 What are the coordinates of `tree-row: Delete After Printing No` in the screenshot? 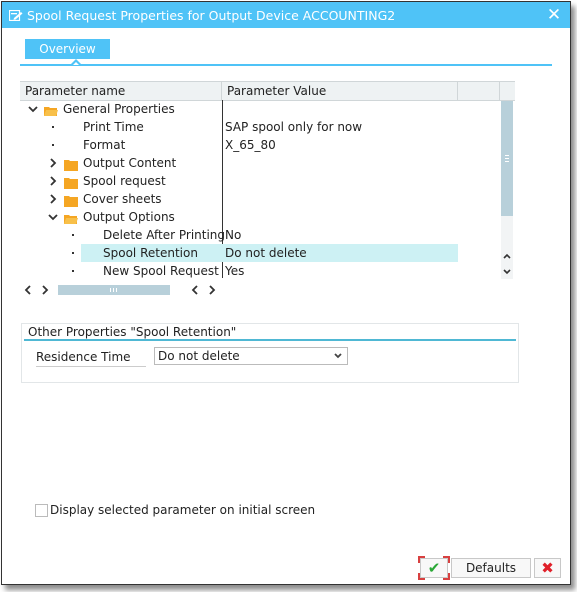 It's located at (239, 235).